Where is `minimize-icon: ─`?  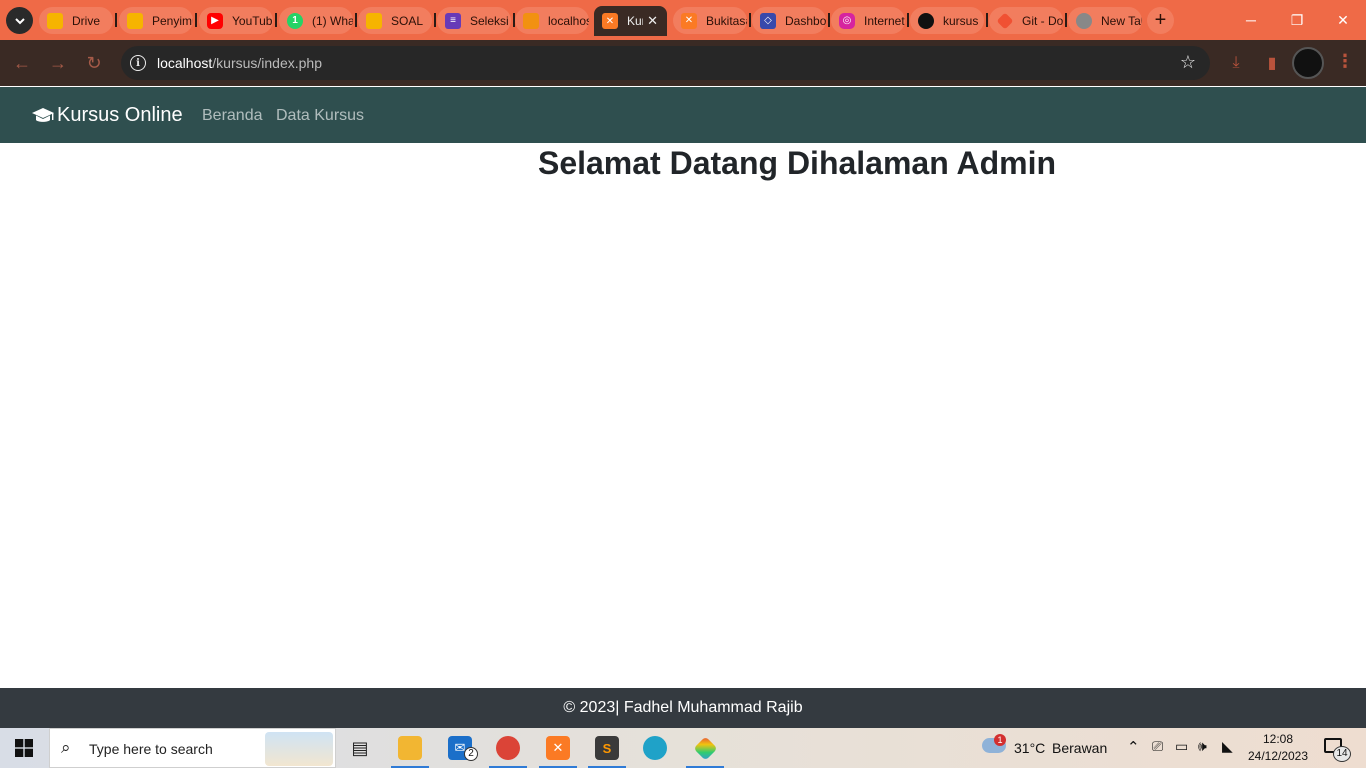
minimize-icon: ─ is located at coordinates (1251, 20).